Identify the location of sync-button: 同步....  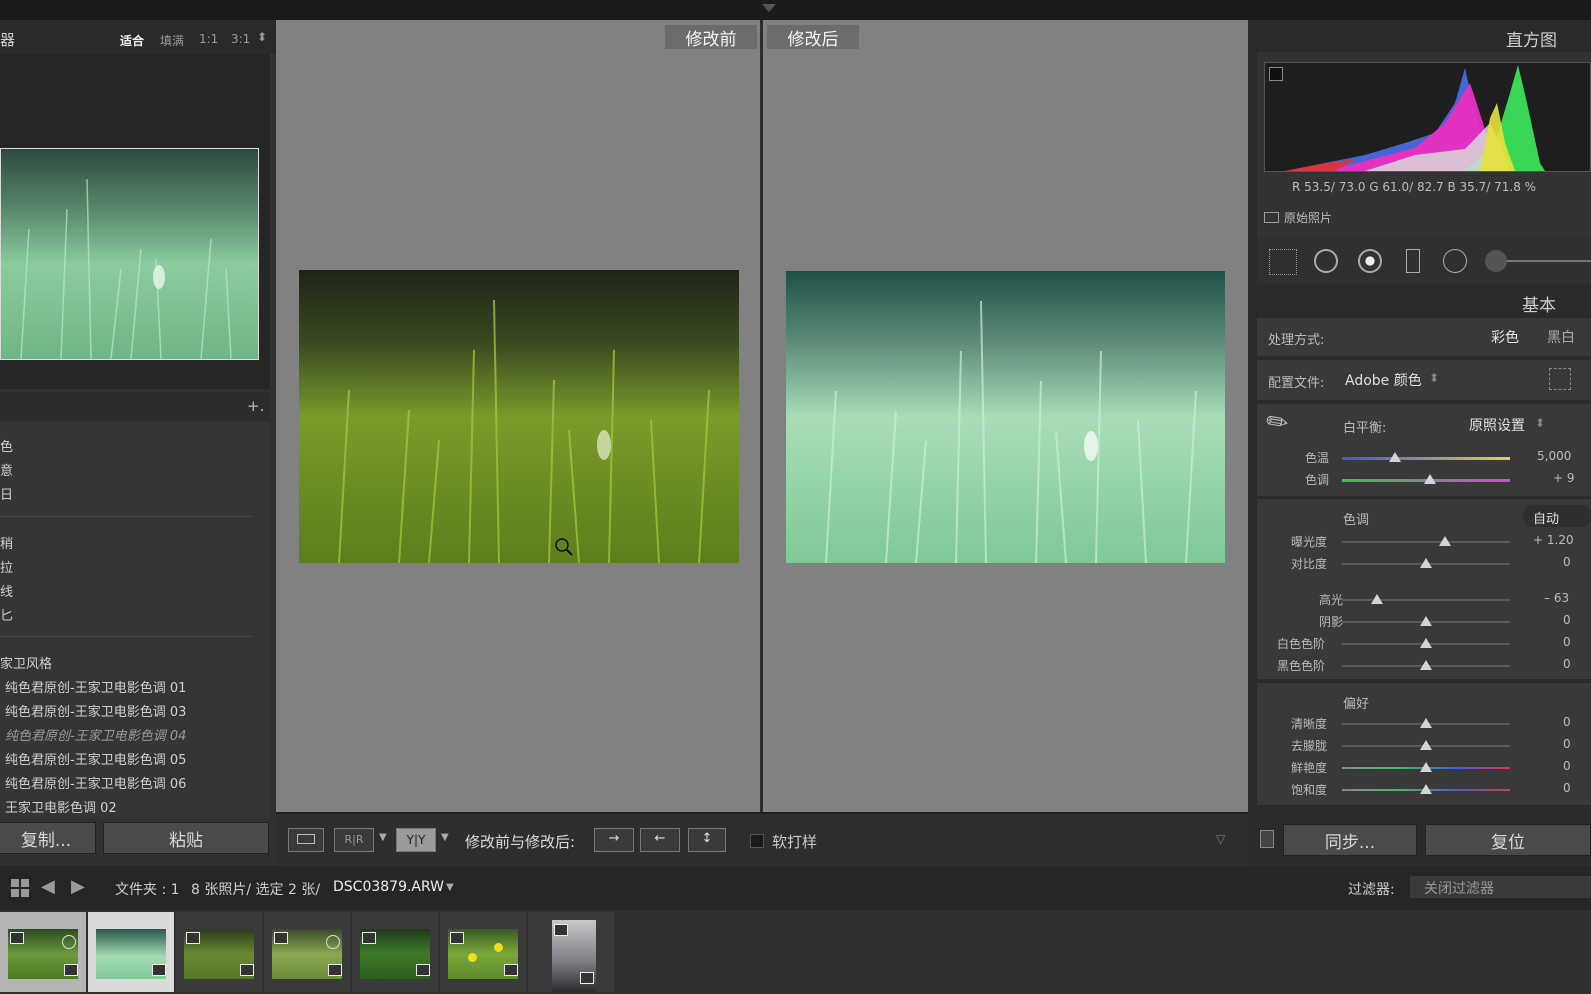
(1350, 840).